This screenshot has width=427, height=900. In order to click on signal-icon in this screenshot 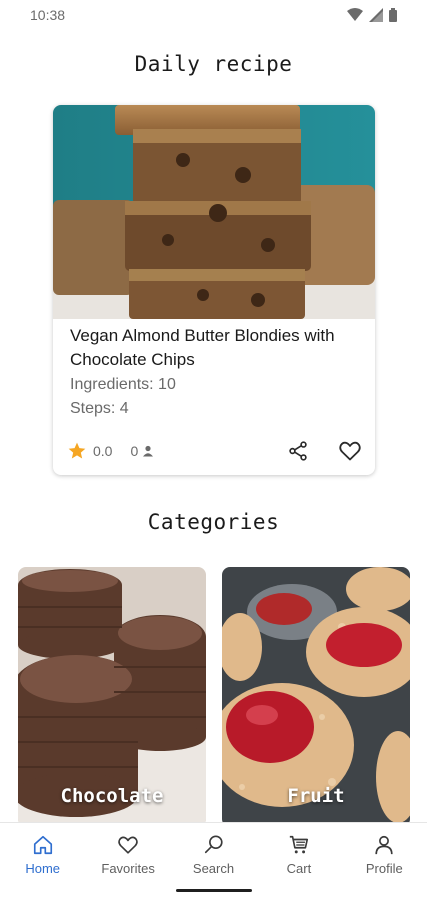, I will do `click(376, 15)`.